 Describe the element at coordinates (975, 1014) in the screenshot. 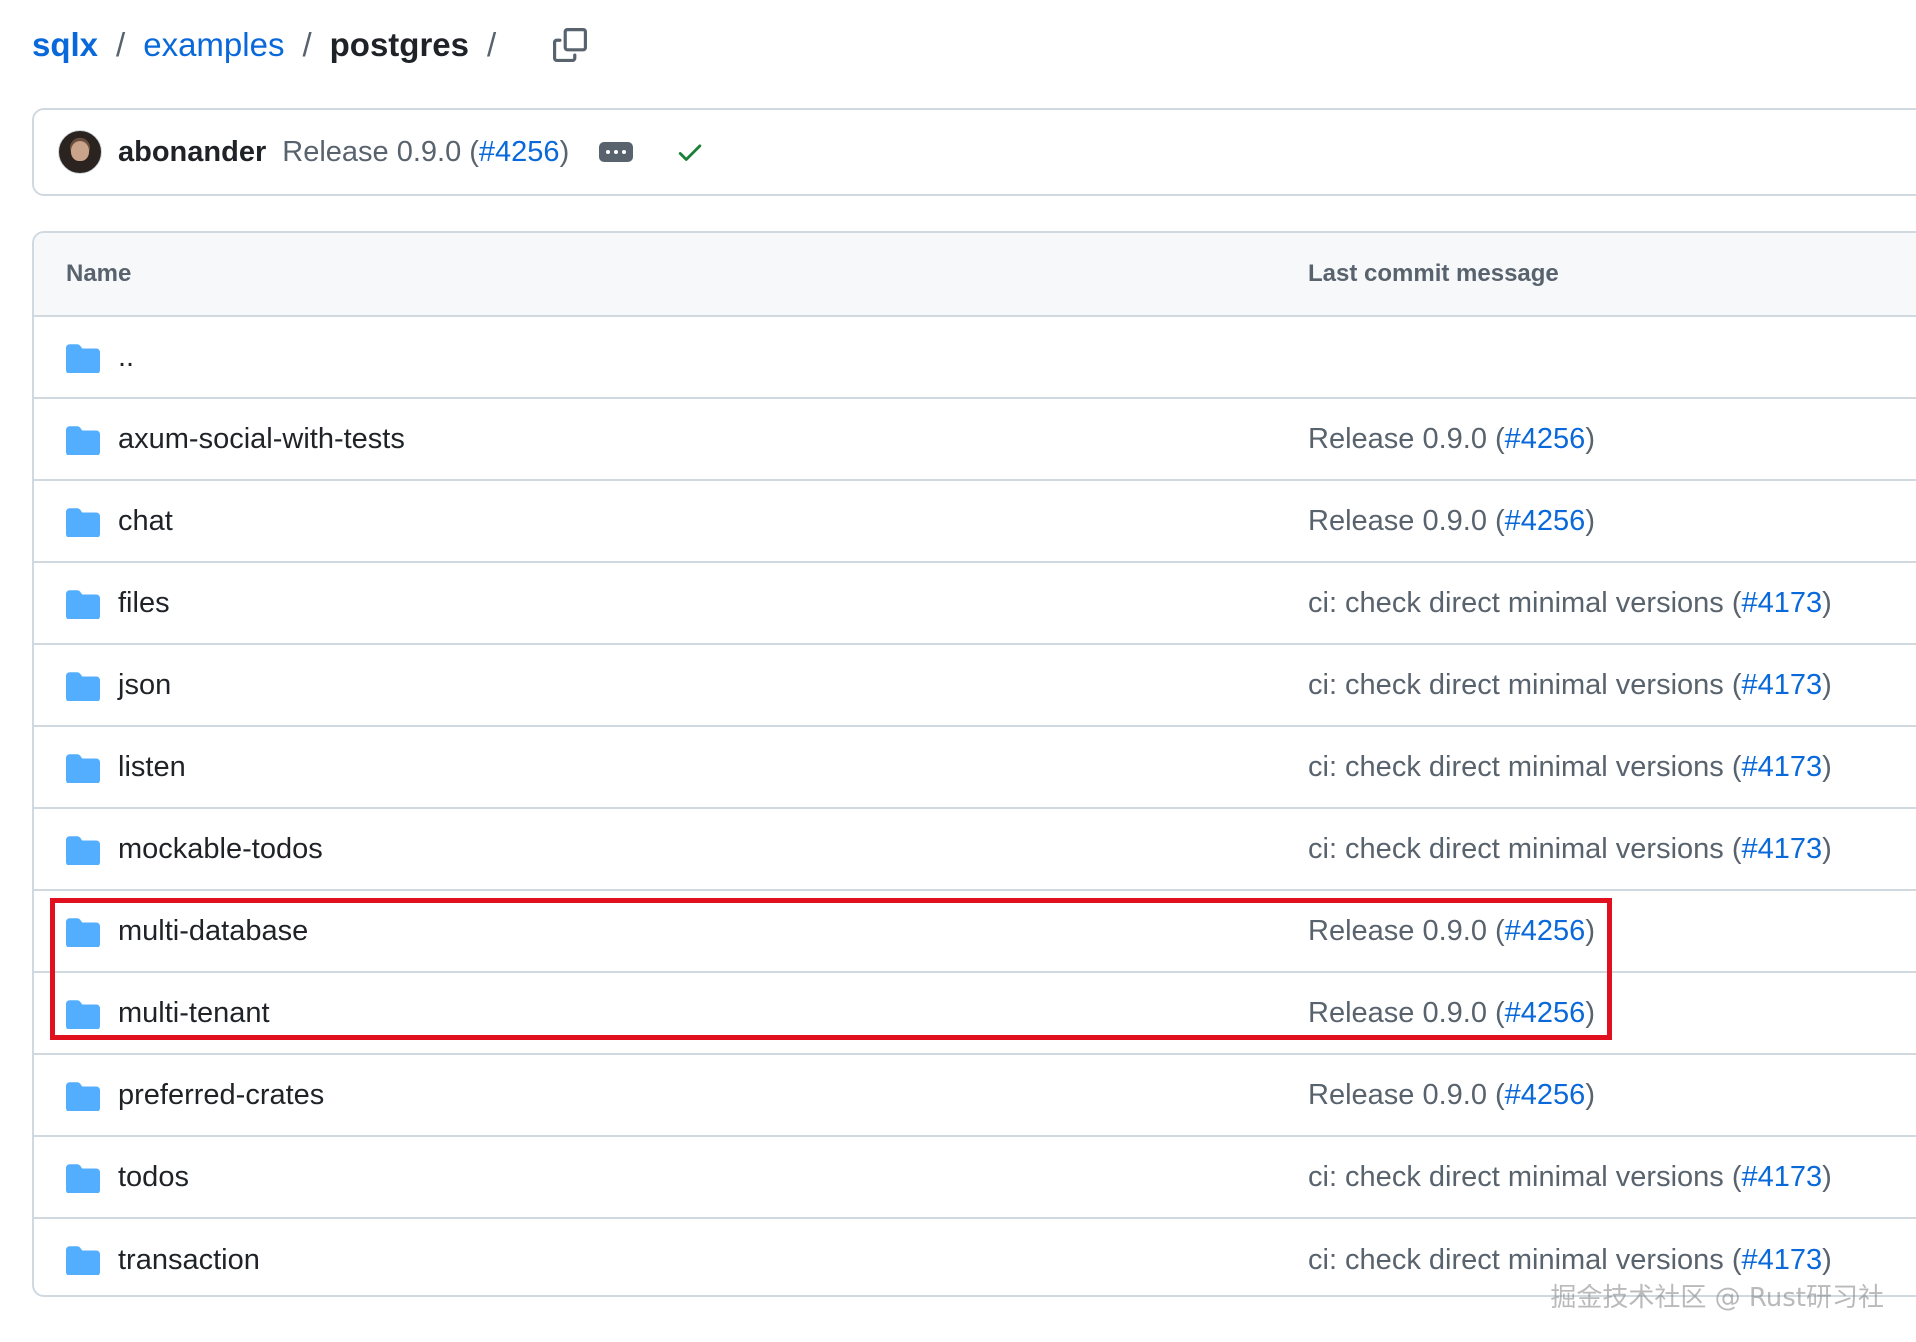

I see `table-row: multi-tenant Release 0.9.0 (#4256)` at that location.